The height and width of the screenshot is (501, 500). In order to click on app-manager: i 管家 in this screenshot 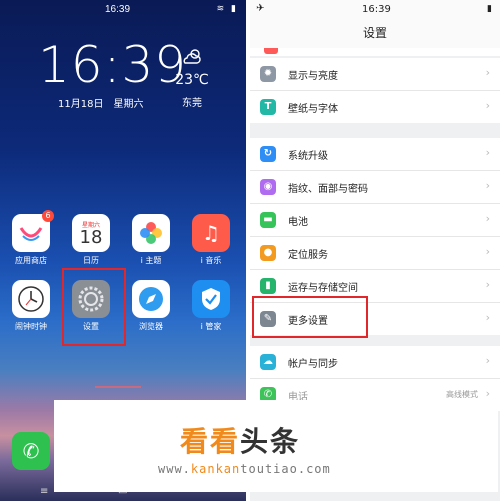, I will do `click(211, 306)`.